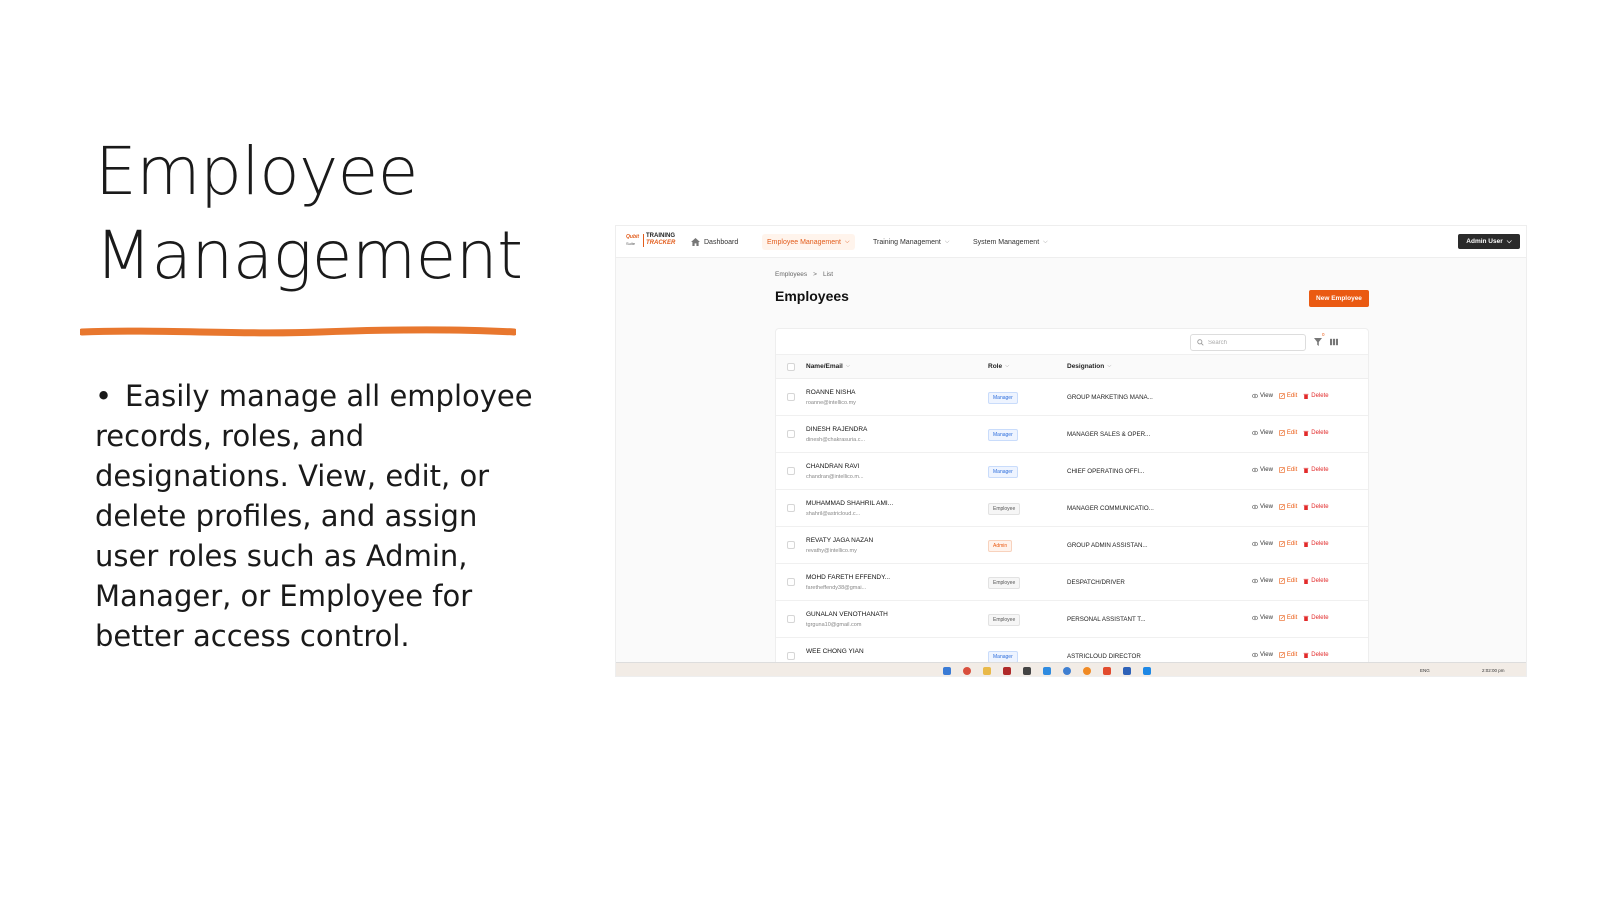 This screenshot has width=1600, height=900. Describe the element at coordinates (1104, 656) in the screenshot. I see `employee-designation: ASTRICLOUD DIRECTOR` at that location.